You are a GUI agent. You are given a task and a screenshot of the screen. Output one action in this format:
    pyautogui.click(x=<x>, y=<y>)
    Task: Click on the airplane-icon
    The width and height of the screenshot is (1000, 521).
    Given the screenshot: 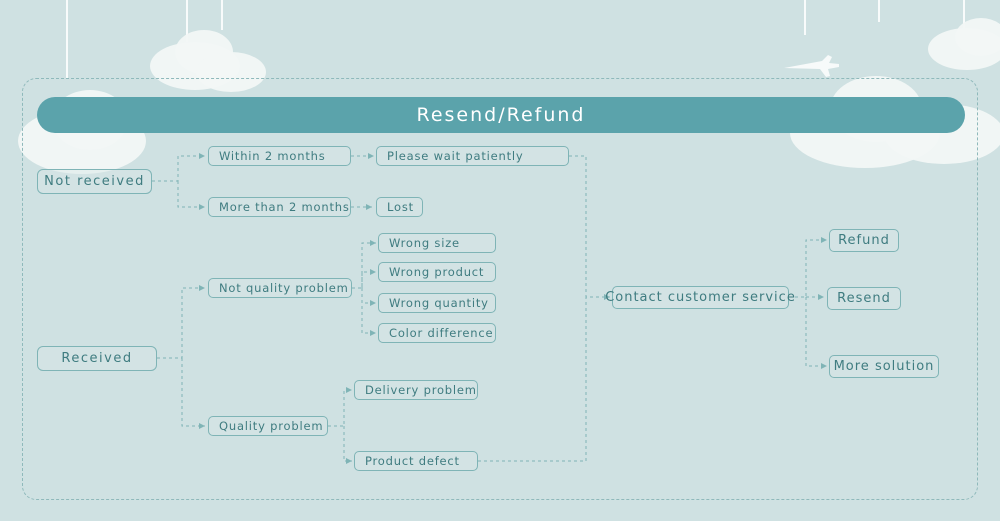 What is the action you would take?
    pyautogui.click(x=811, y=66)
    